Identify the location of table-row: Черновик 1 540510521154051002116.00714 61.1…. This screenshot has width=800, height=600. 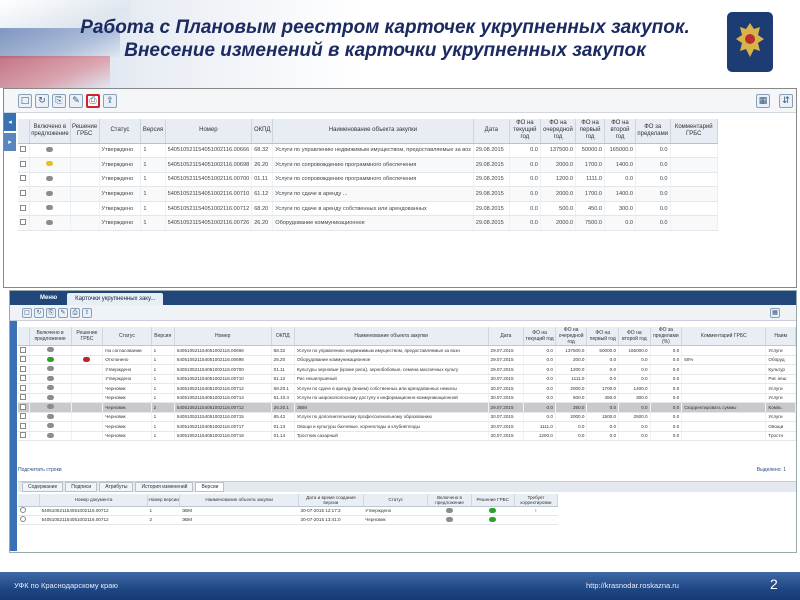
(407, 398).